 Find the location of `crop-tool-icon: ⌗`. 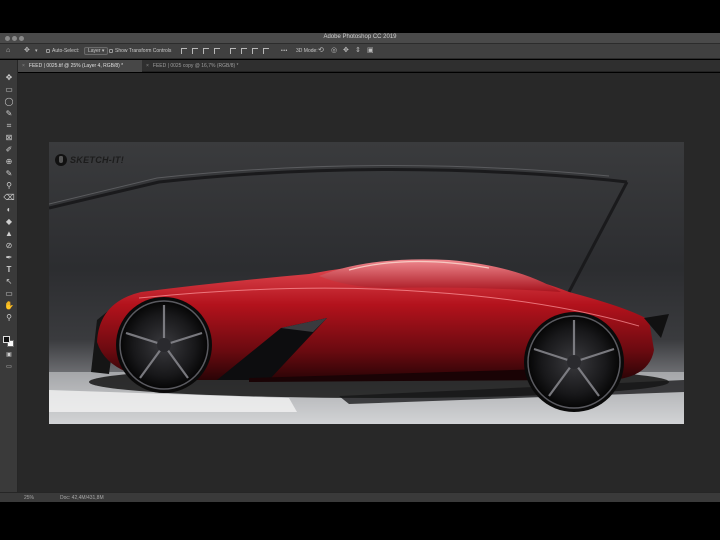

crop-tool-icon: ⌗ is located at coordinates (9, 126).